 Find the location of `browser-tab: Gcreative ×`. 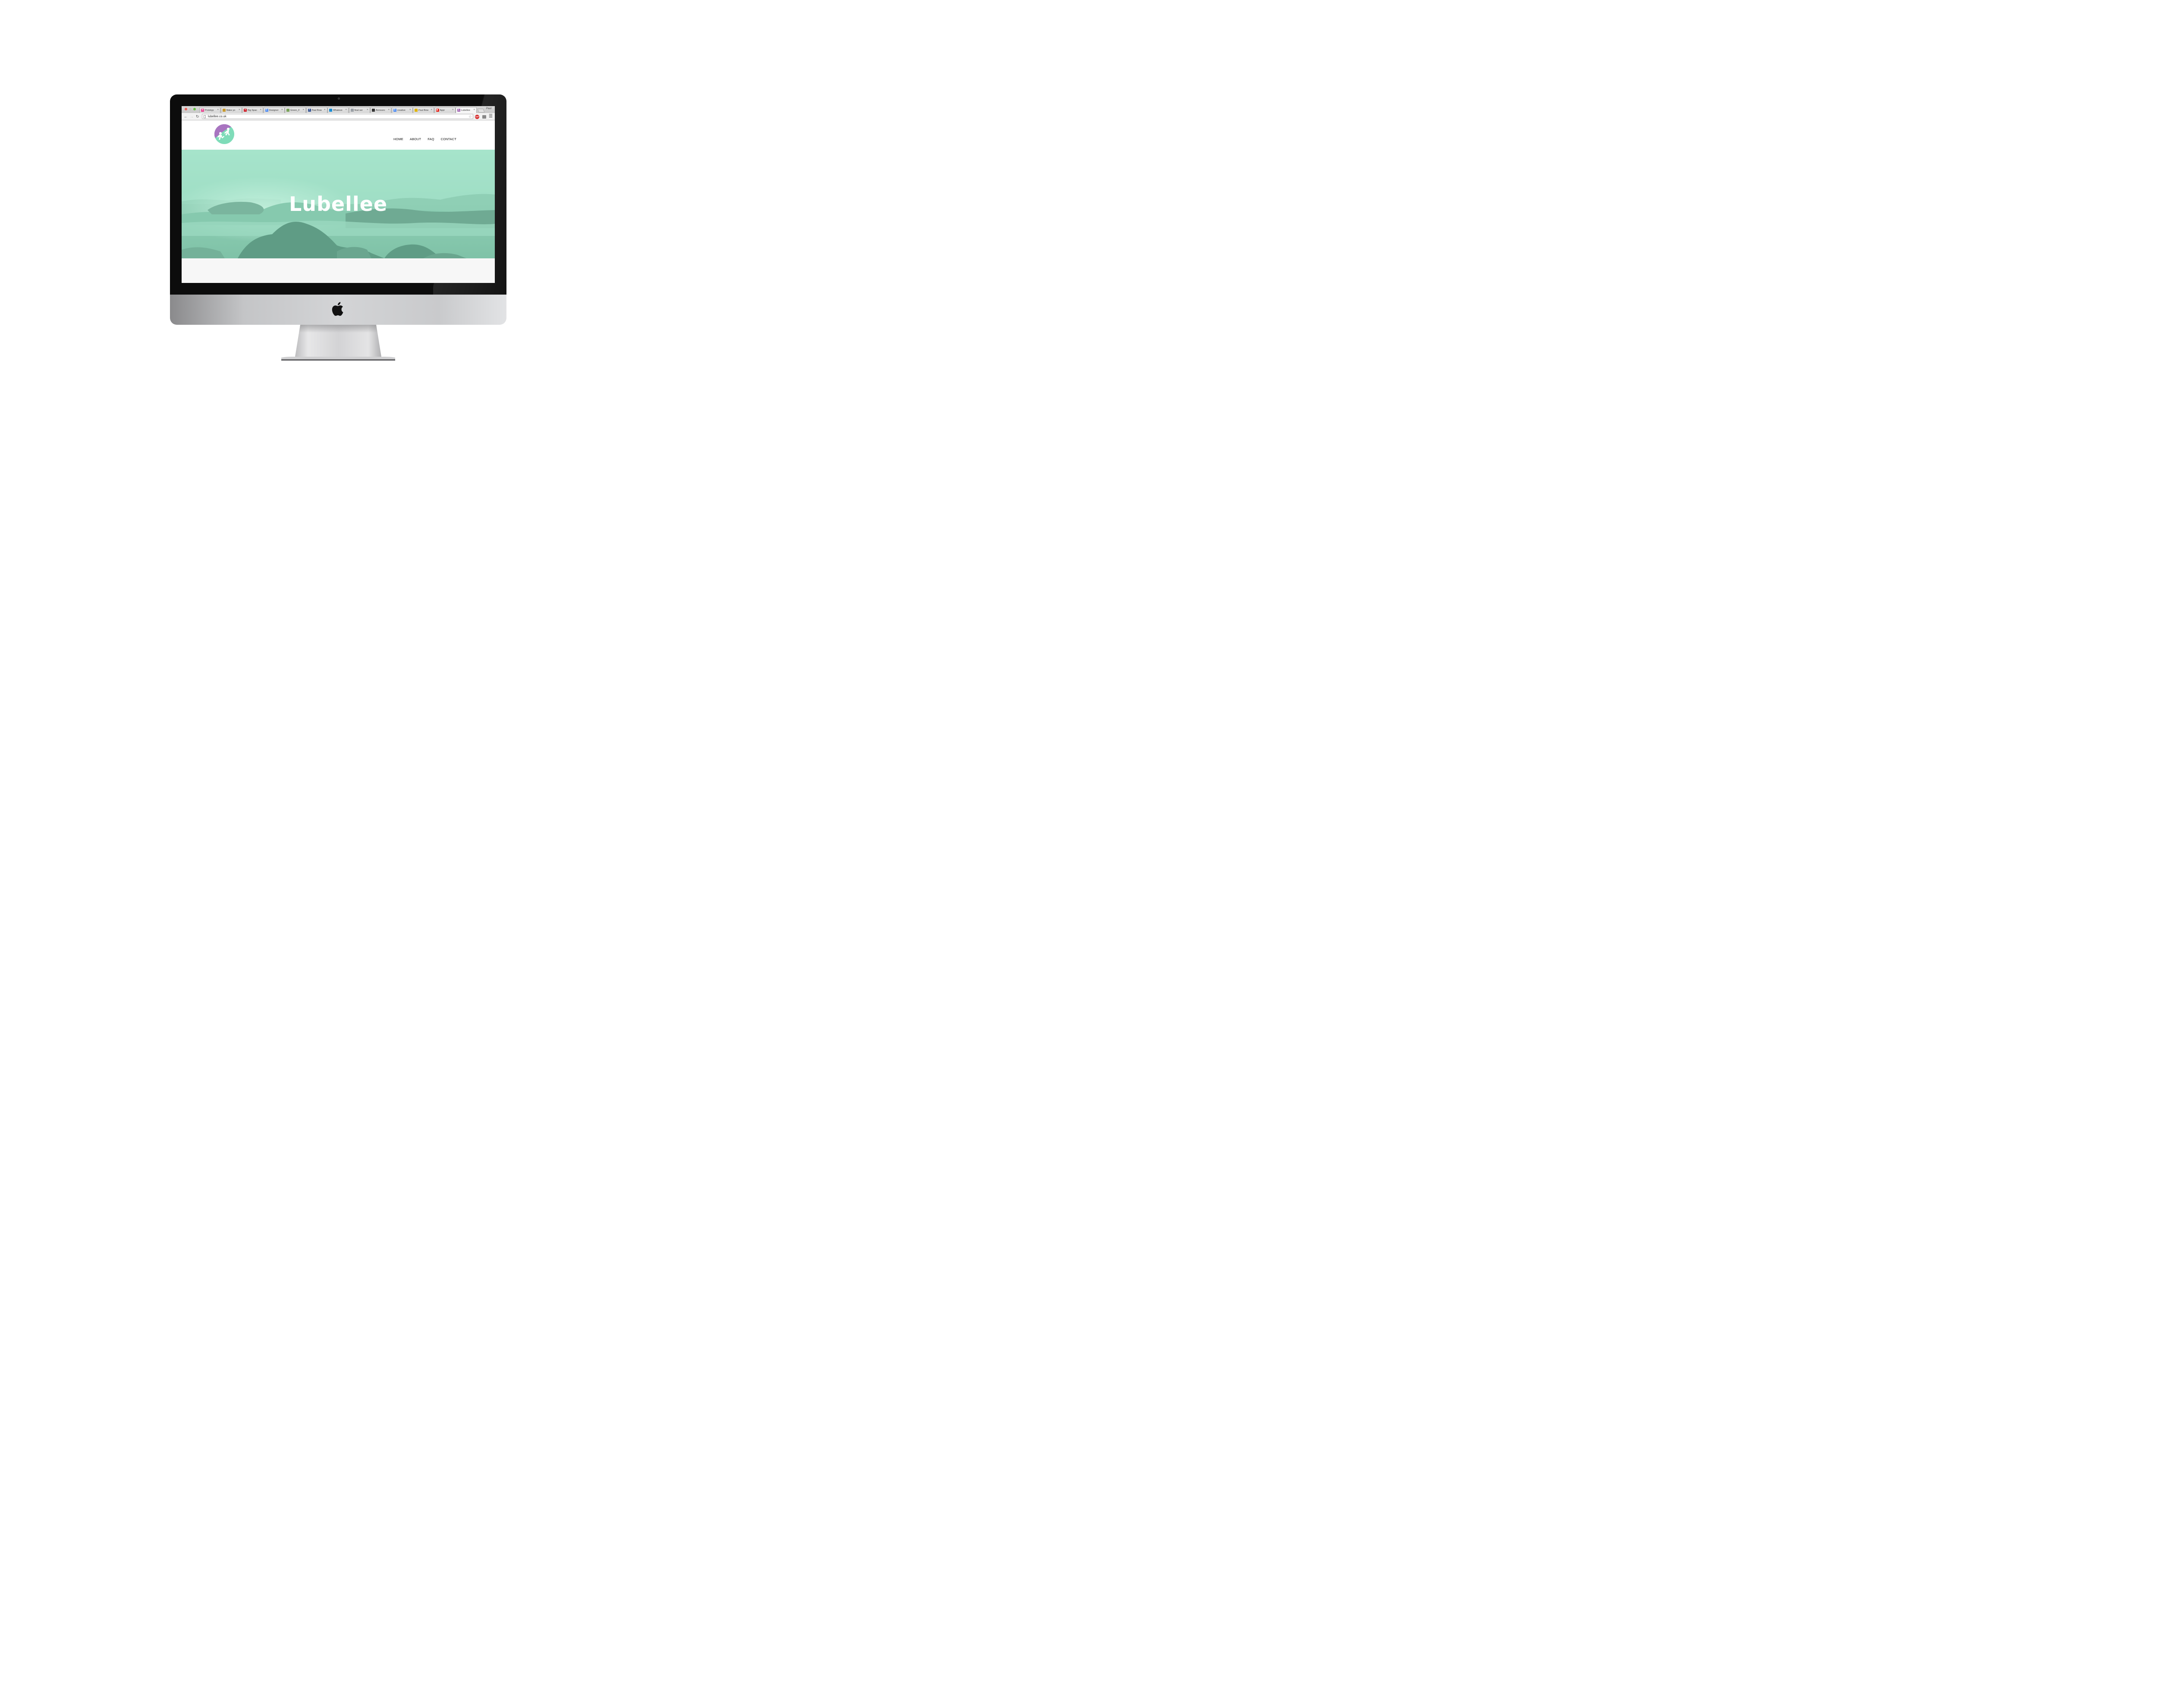

browser-tab: Gcreative × is located at coordinates (402, 110).